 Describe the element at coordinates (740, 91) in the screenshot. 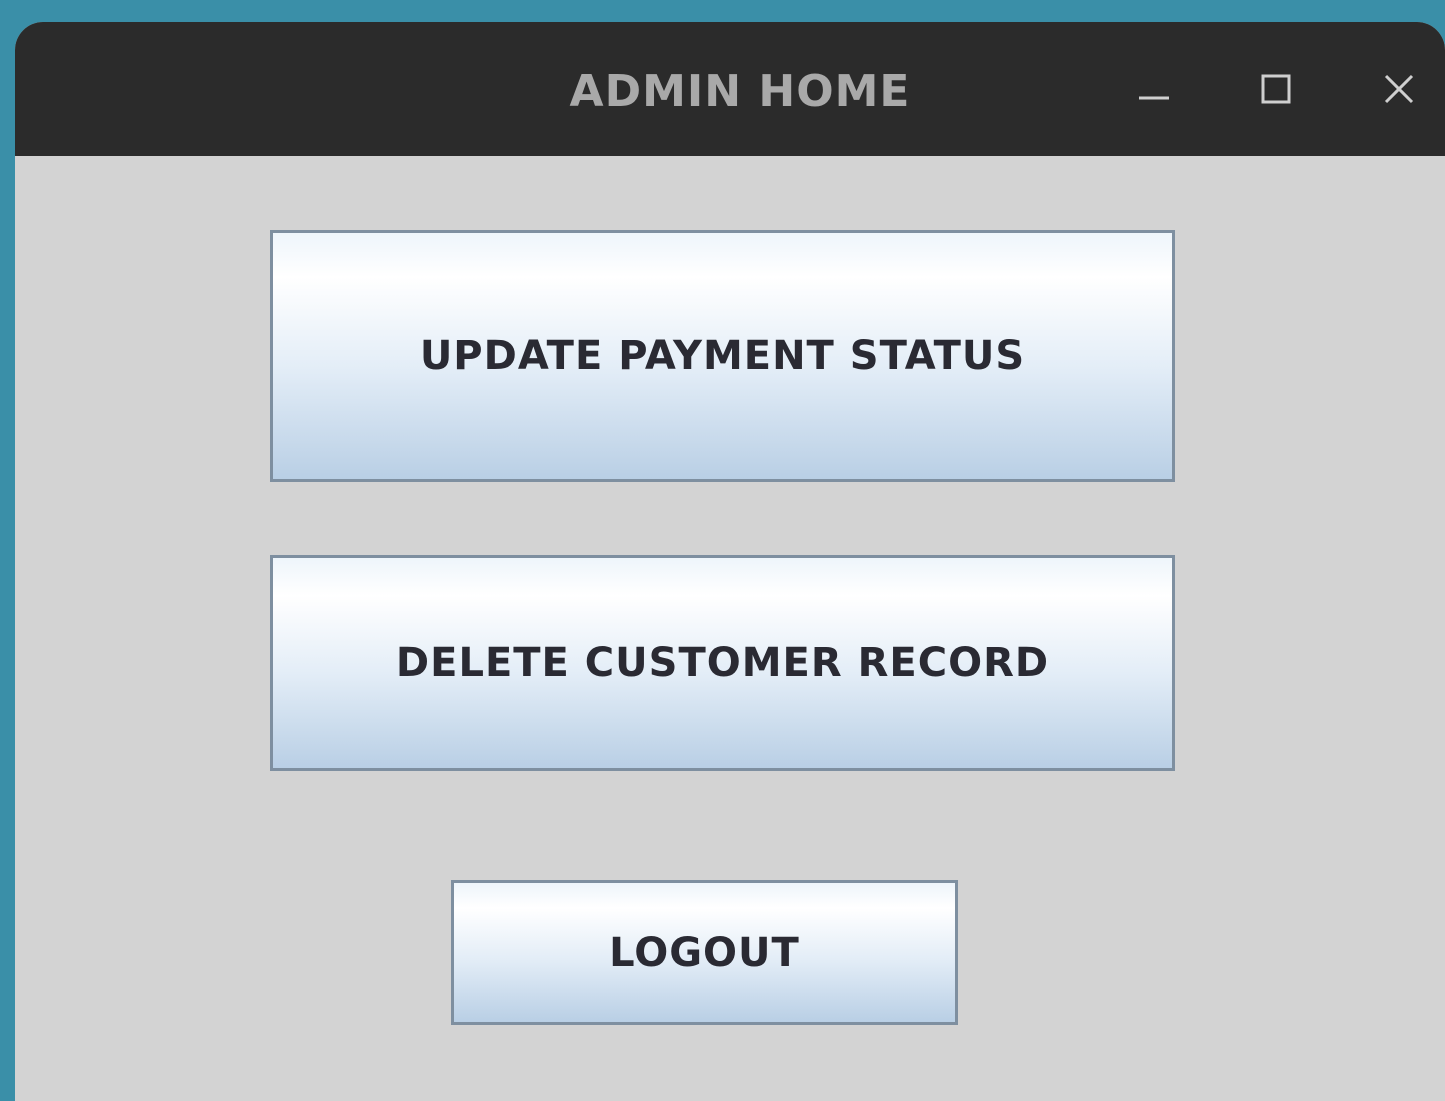

I see `window-title: ADMIN HOME` at that location.